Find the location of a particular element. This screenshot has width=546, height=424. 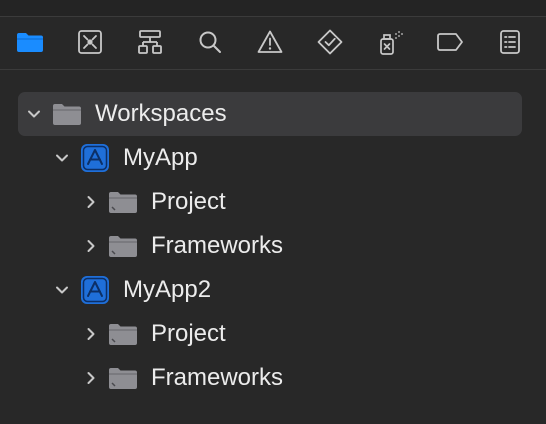

issue-navigator-button is located at coordinates (270, 42).